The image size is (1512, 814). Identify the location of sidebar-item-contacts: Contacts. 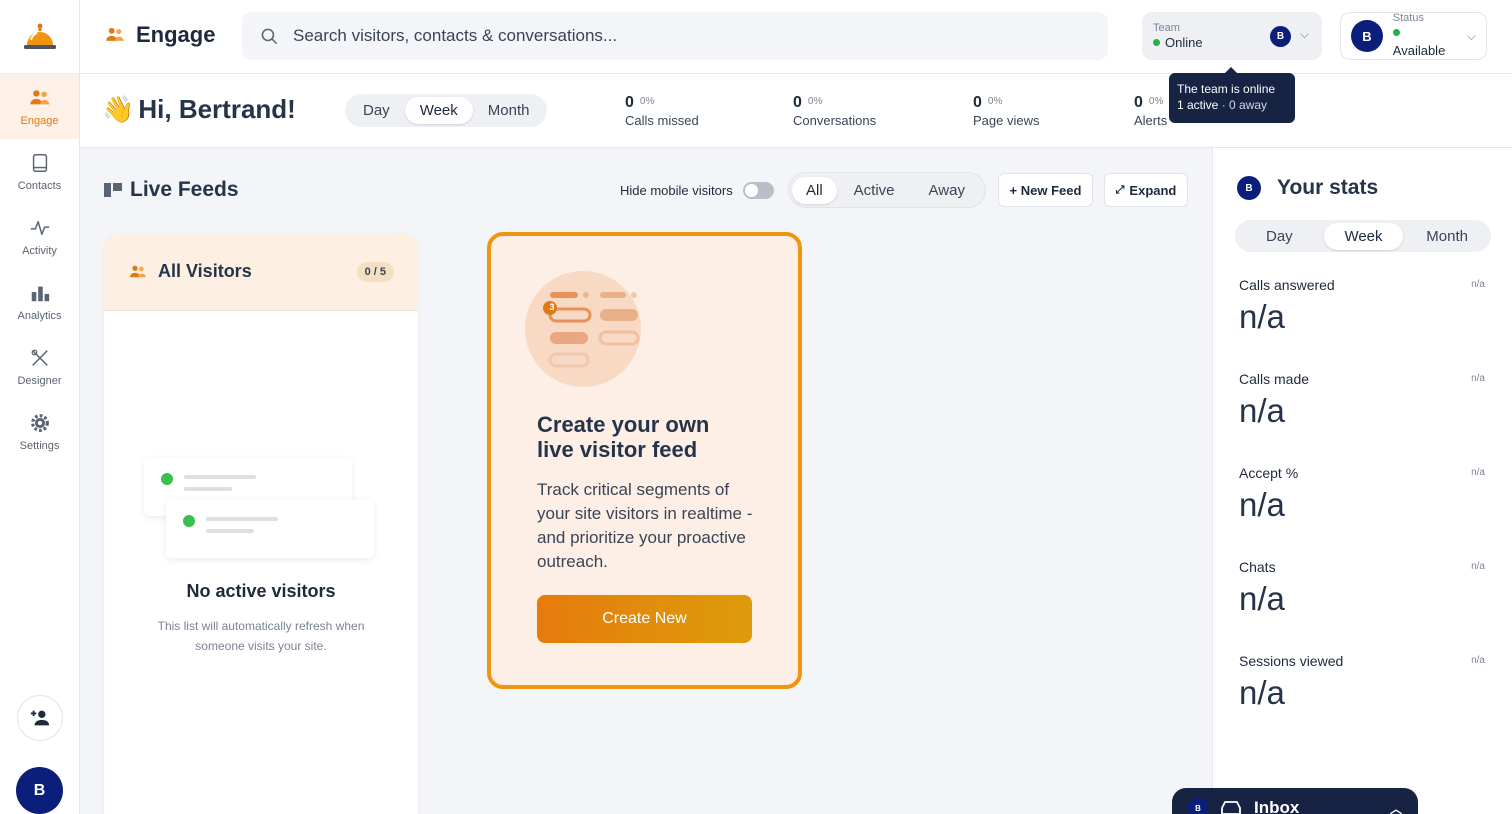
(39, 171).